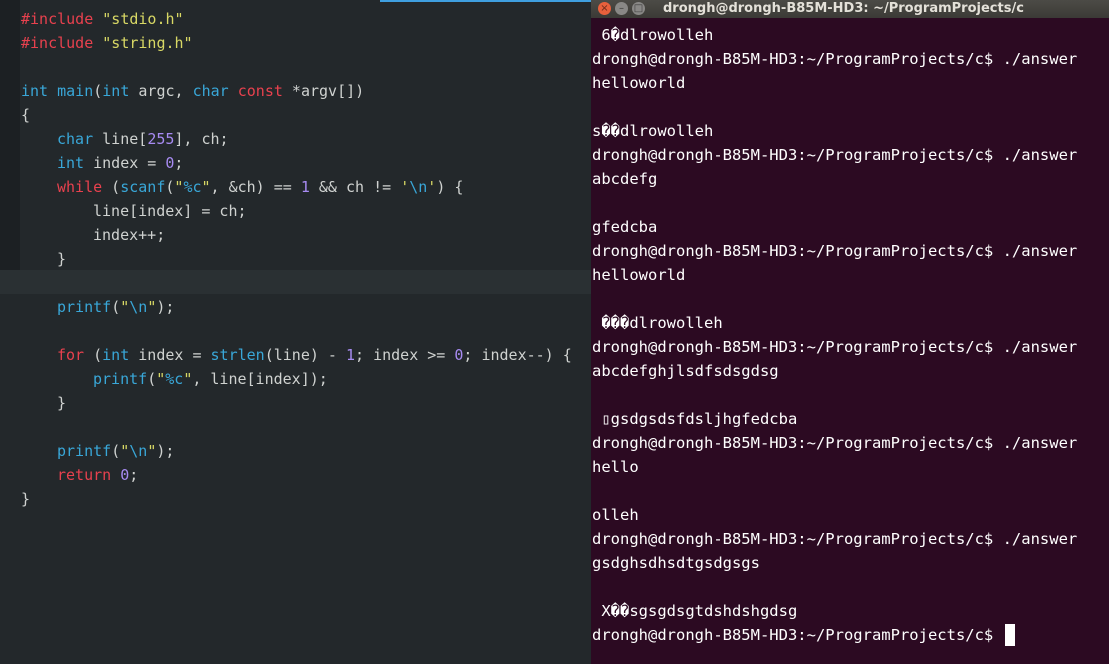 The width and height of the screenshot is (1109, 664). What do you see at coordinates (653, 131) in the screenshot?
I see `terminal-line: s��dlrowolleh` at bounding box center [653, 131].